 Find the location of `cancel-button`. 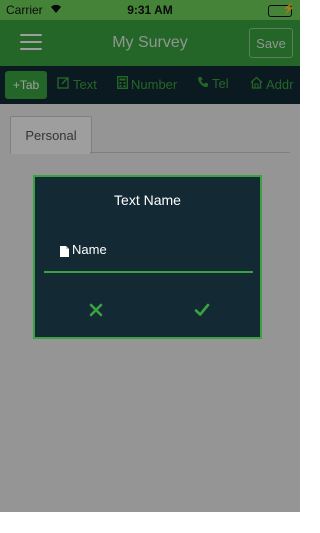

cancel-button is located at coordinates (96, 310).